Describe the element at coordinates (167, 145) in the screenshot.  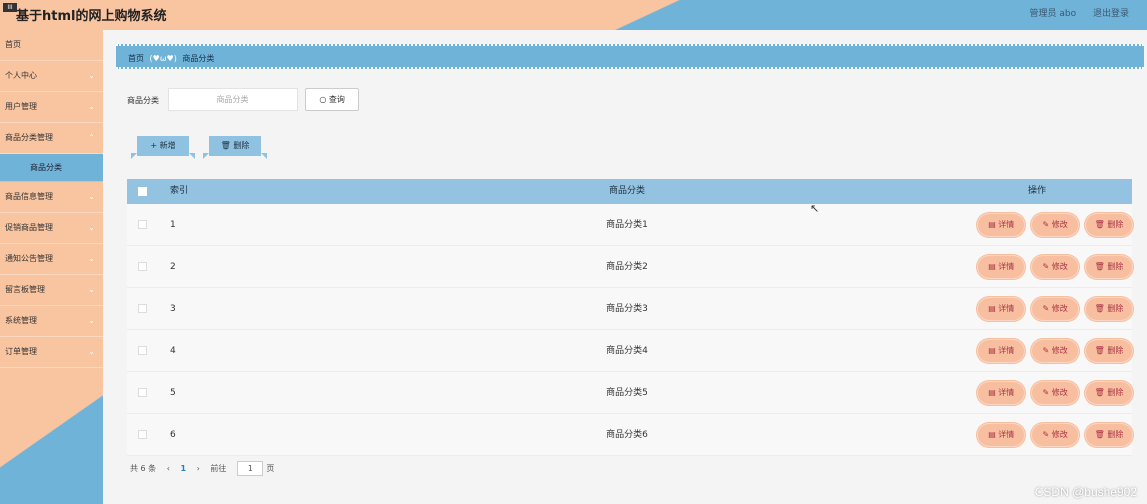
I see `add-button-label: 新增` at that location.